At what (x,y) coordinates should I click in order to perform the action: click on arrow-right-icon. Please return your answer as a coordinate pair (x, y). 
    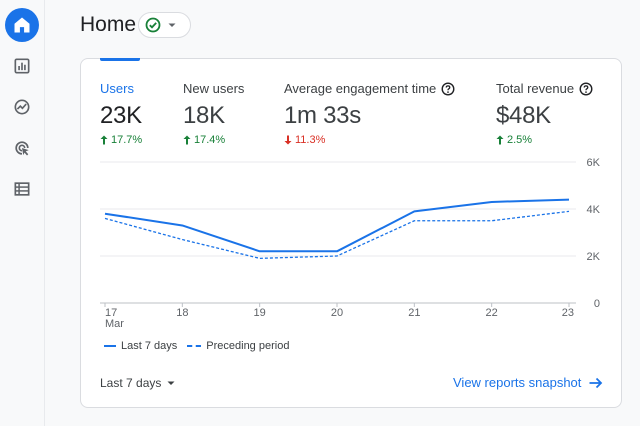
    Looking at the image, I should click on (596, 382).